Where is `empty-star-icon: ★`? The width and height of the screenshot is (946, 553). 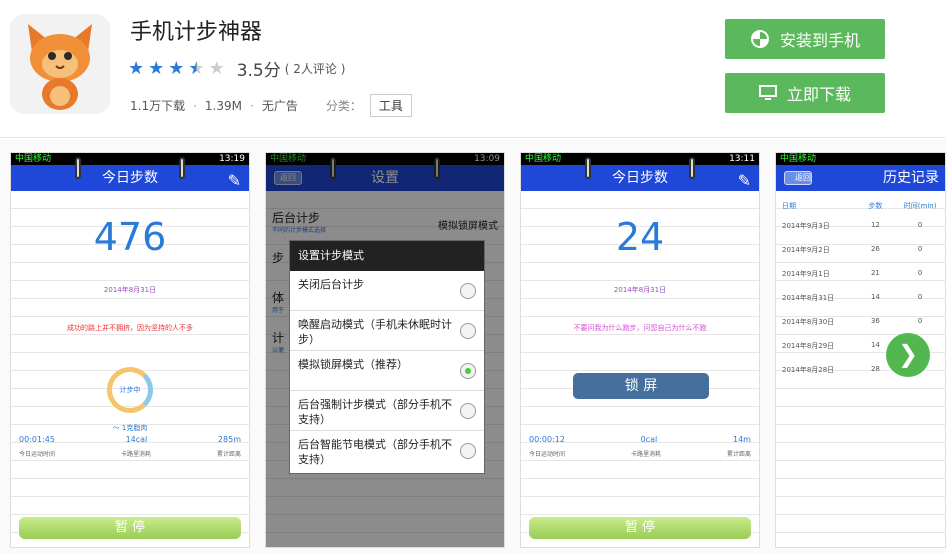 empty-star-icon: ★ is located at coordinates (216, 68).